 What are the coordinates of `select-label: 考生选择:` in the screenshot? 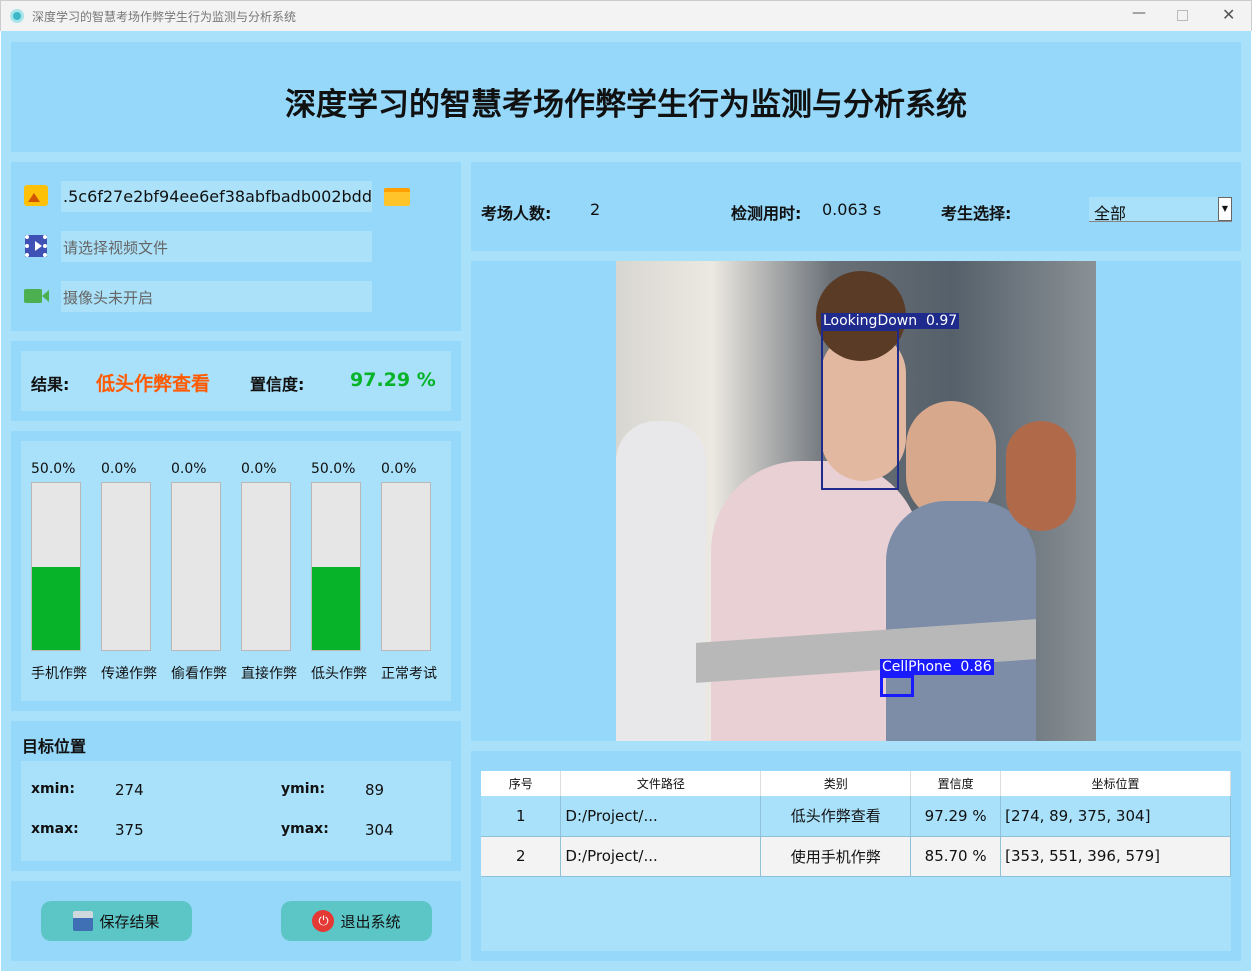 It's located at (976, 213).